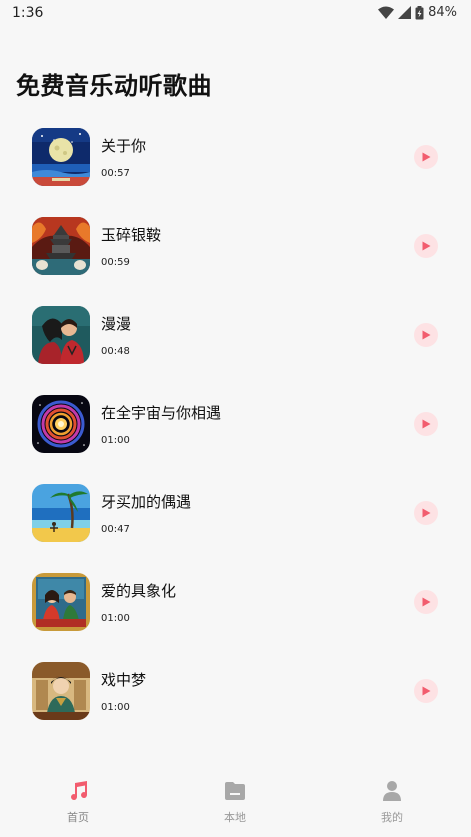 The height and width of the screenshot is (837, 471). Describe the element at coordinates (392, 791) in the screenshot. I see `person-icon` at that location.